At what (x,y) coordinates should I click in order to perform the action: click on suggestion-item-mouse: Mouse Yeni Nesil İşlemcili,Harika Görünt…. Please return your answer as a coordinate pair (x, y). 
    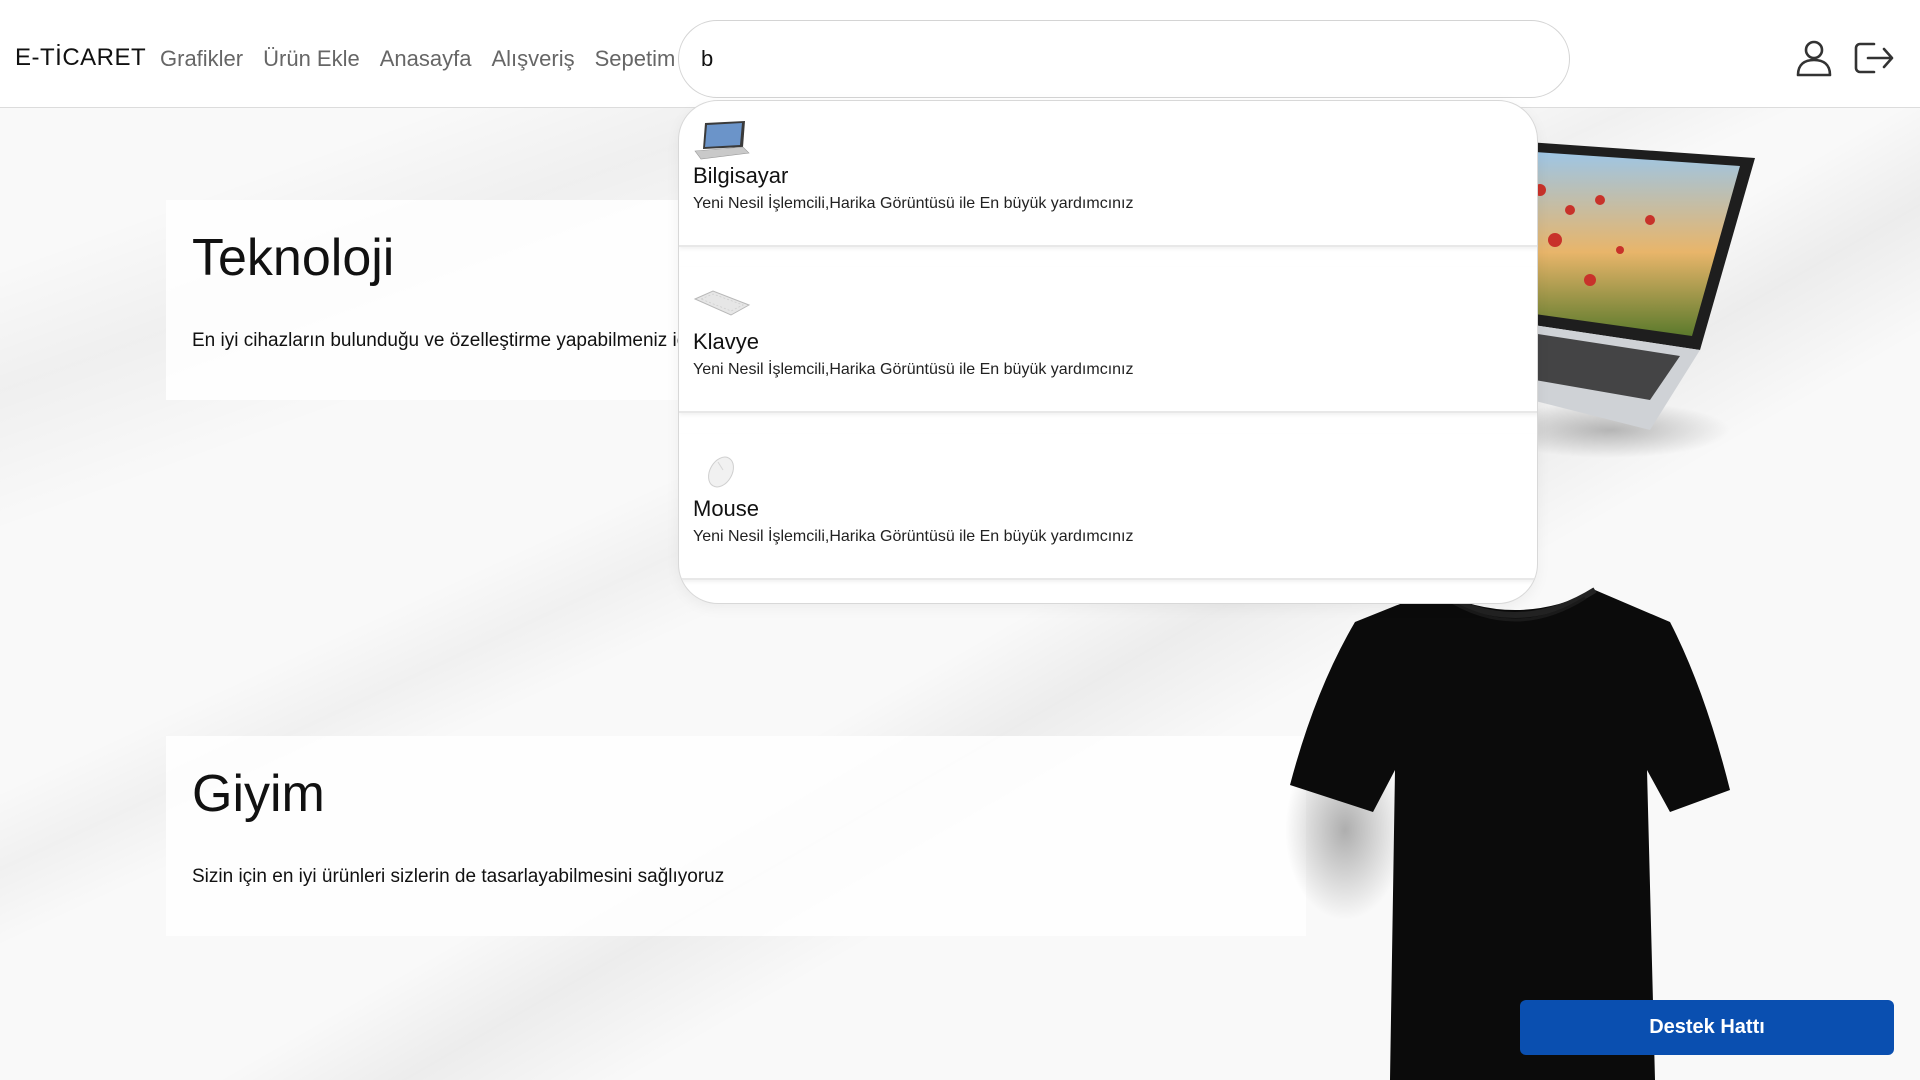
    Looking at the image, I should click on (1108, 507).